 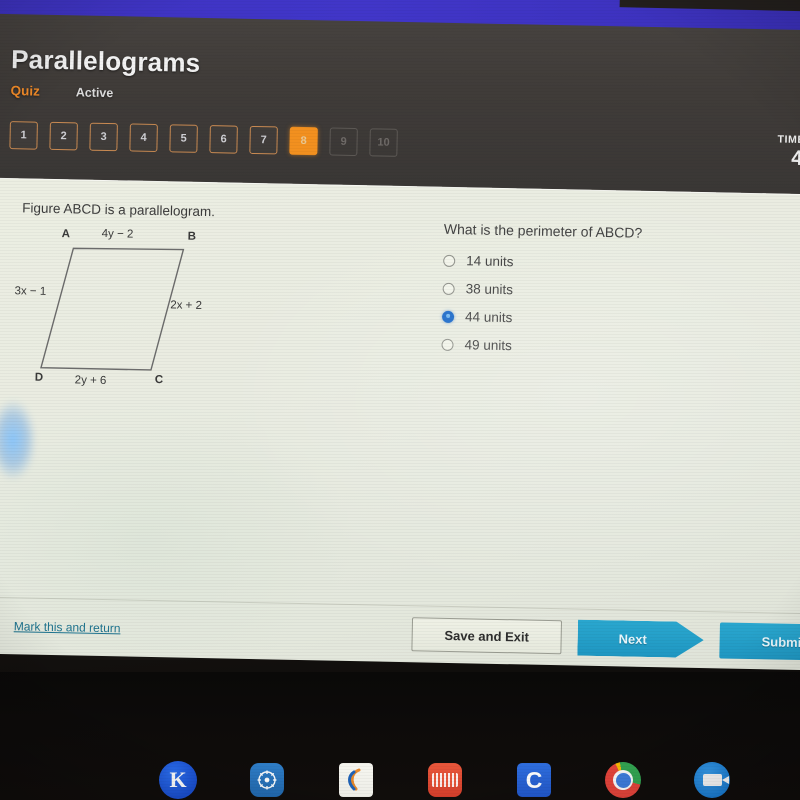 I want to click on save-and-exit-button: Save and Exit, so click(x=487, y=636).